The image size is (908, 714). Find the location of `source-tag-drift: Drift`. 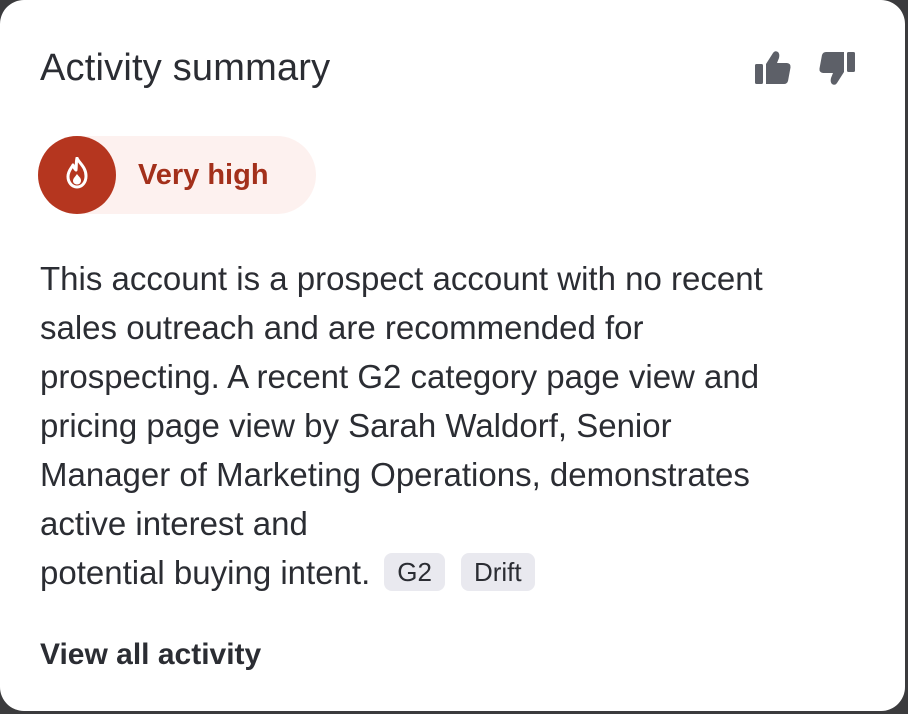

source-tag-drift: Drift is located at coordinates (497, 572).